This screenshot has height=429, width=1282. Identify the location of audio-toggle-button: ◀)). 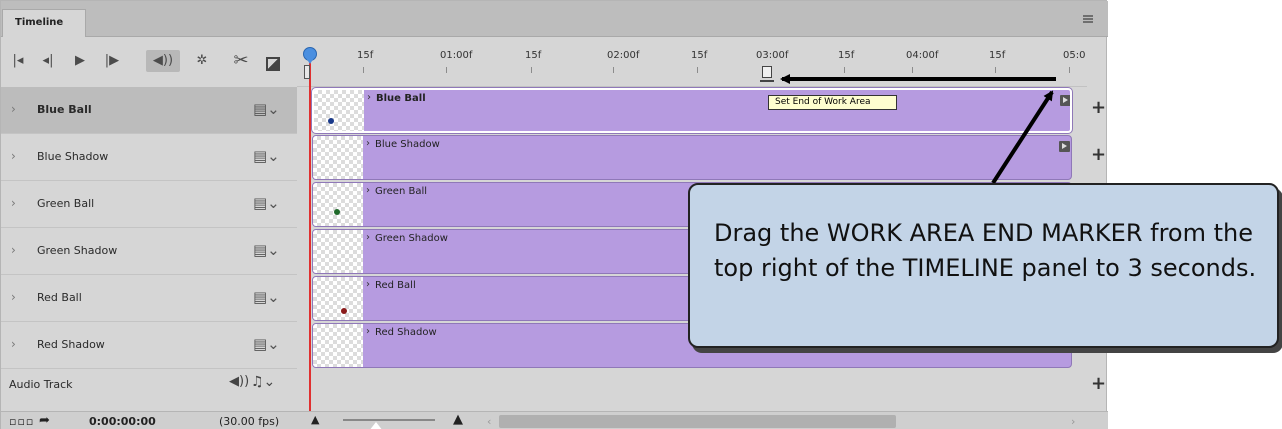
(163, 61).